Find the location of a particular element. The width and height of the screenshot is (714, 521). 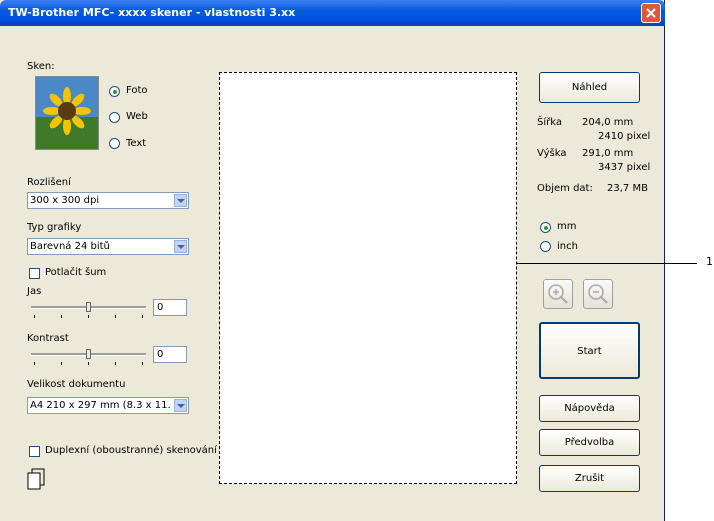

width-px-value: 2410 pixel is located at coordinates (624, 136).